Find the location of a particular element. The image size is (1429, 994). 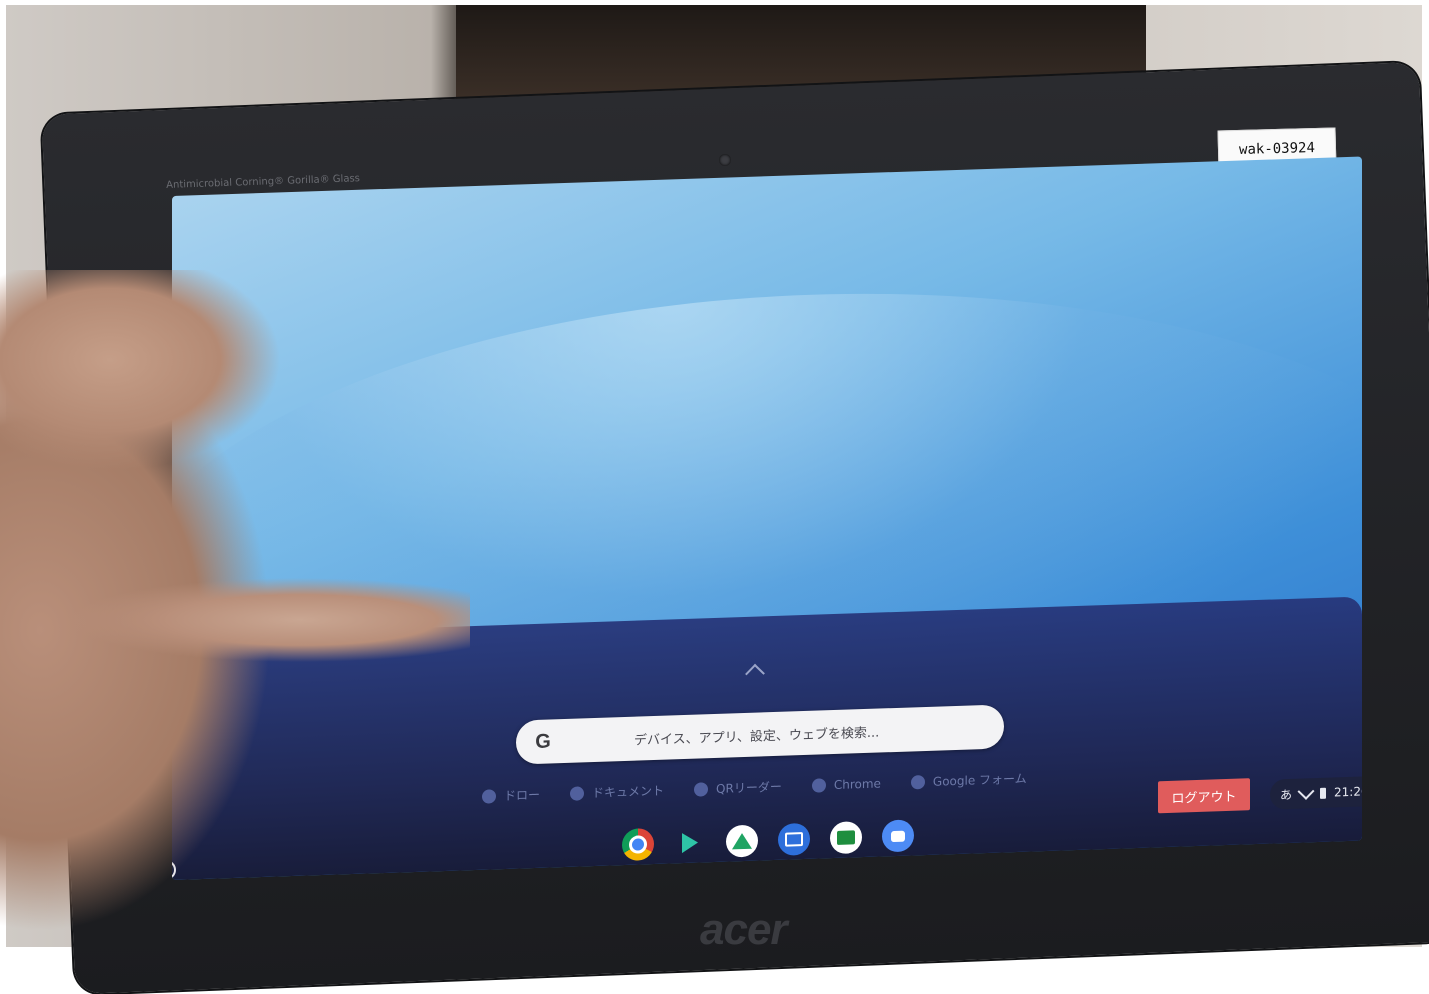

suggestion-label: ドキュメント is located at coordinates (628, 792).